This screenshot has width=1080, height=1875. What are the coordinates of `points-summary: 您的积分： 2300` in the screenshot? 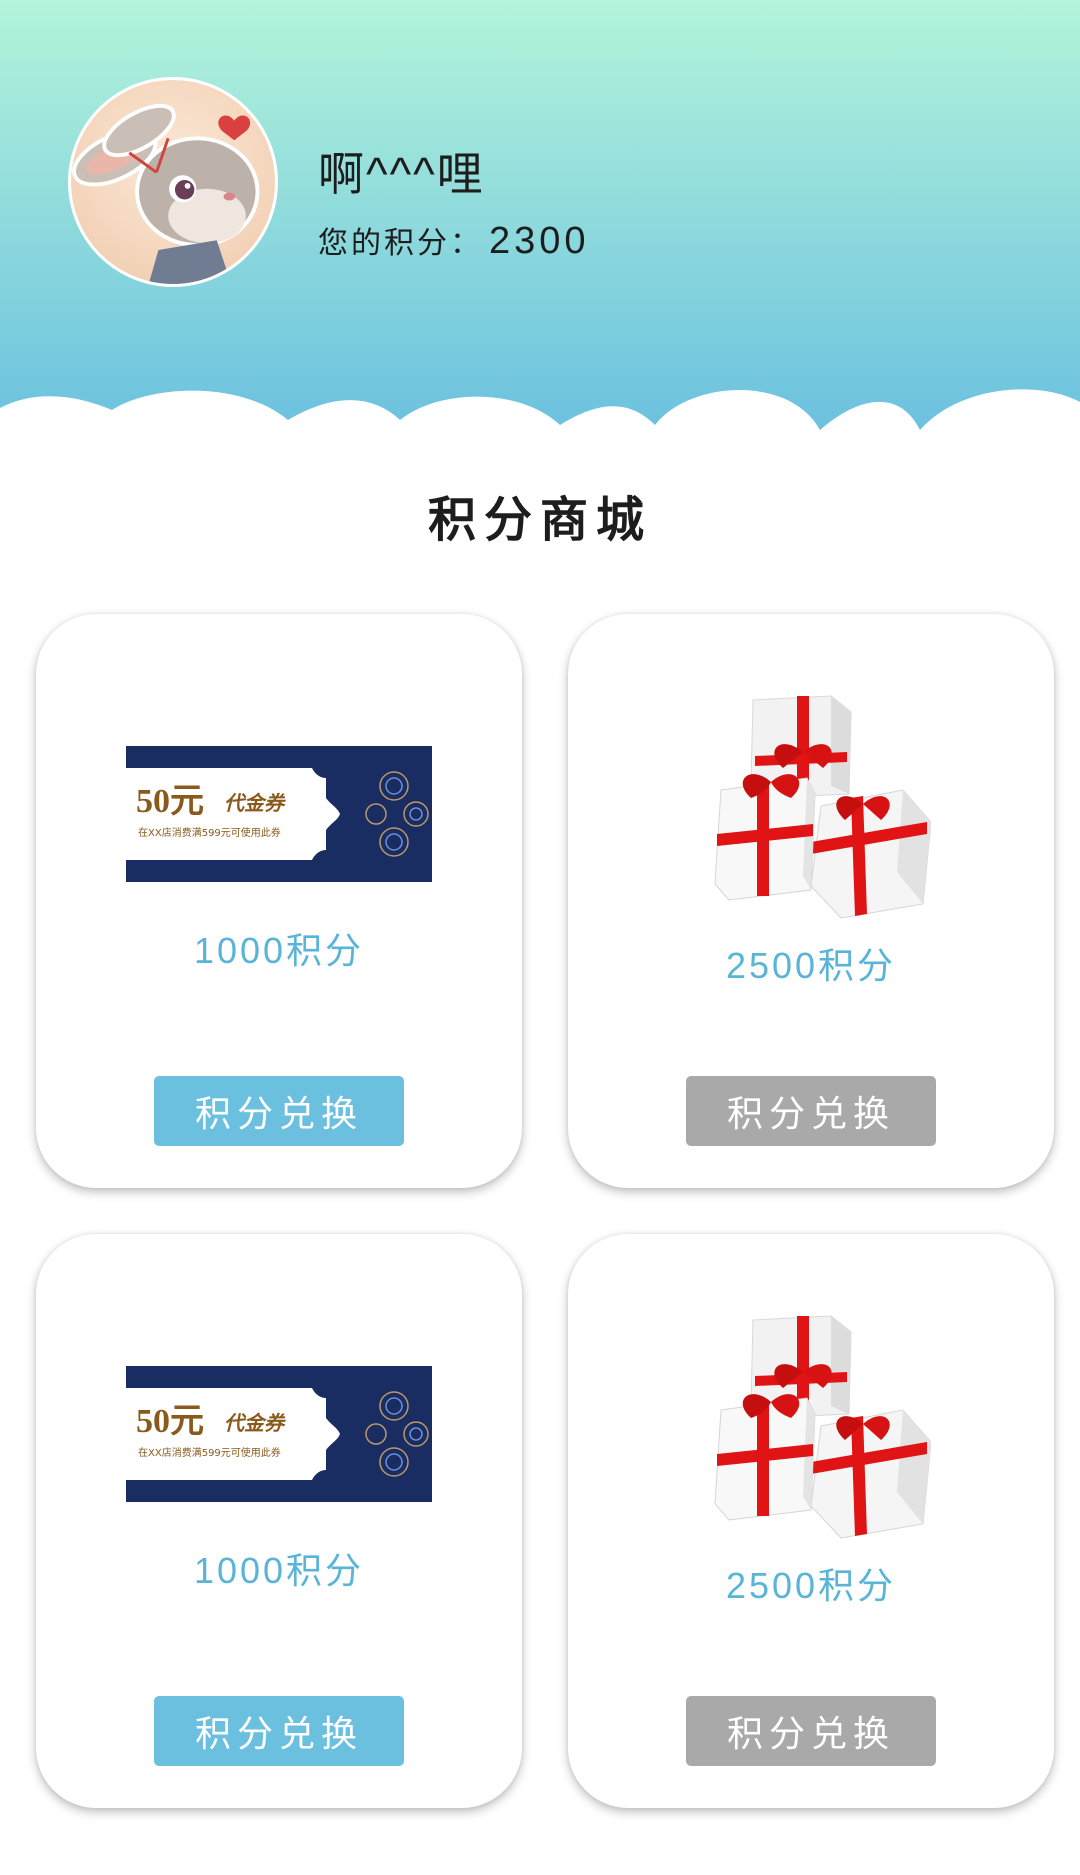 It's located at (454, 240).